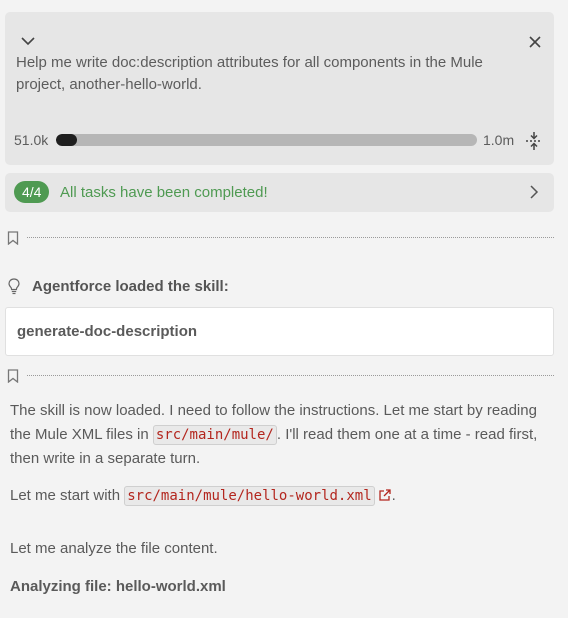 This screenshot has height=618, width=568. I want to click on task-count-badge: 4/4, so click(32, 192).